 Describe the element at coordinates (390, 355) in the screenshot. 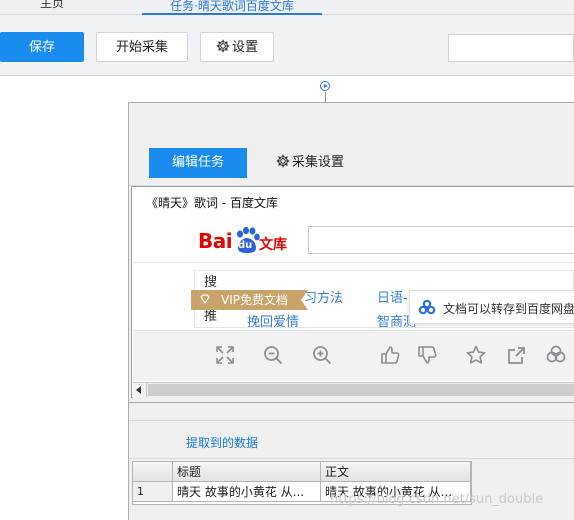

I see `thumbs-up-icon` at that location.